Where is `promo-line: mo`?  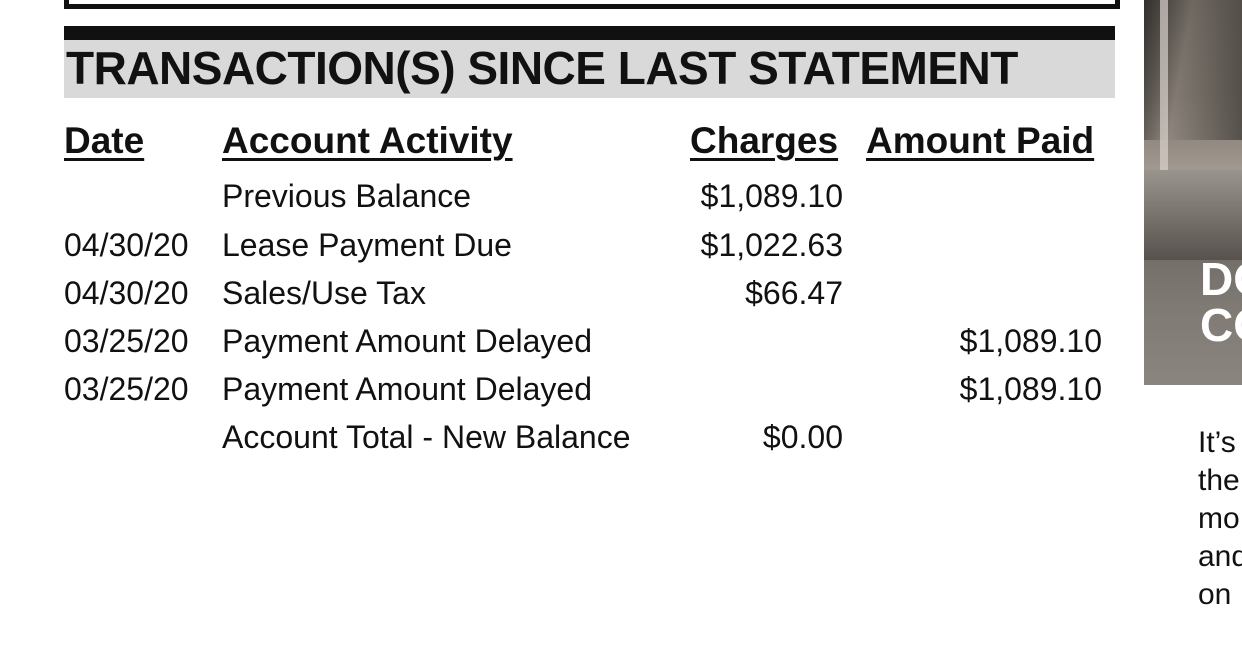 promo-line: mo is located at coordinates (1219, 518).